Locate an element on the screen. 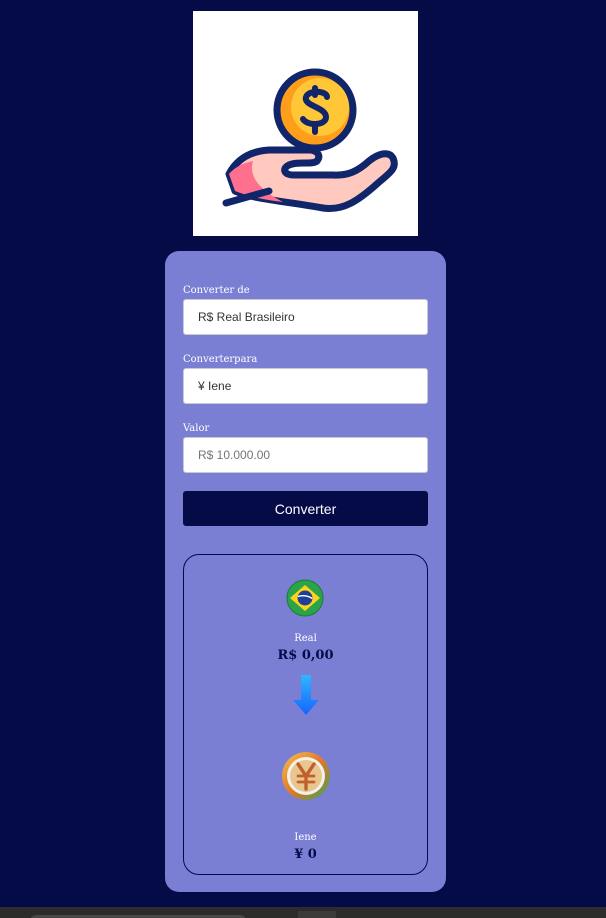 This screenshot has height=918, width=606. amount-input is located at coordinates (312, 455).